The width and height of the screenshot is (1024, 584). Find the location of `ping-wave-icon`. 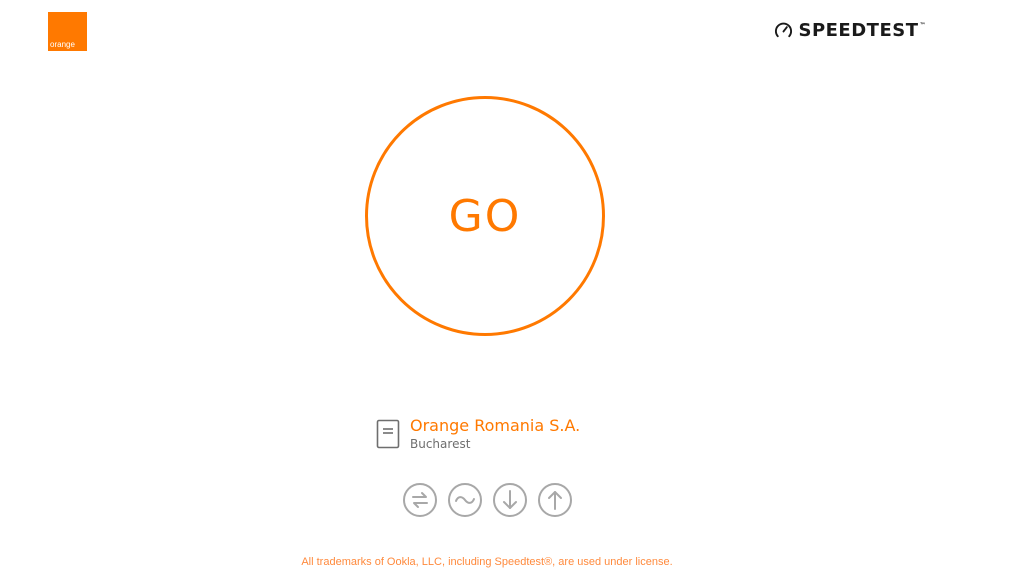

ping-wave-icon is located at coordinates (465, 500).